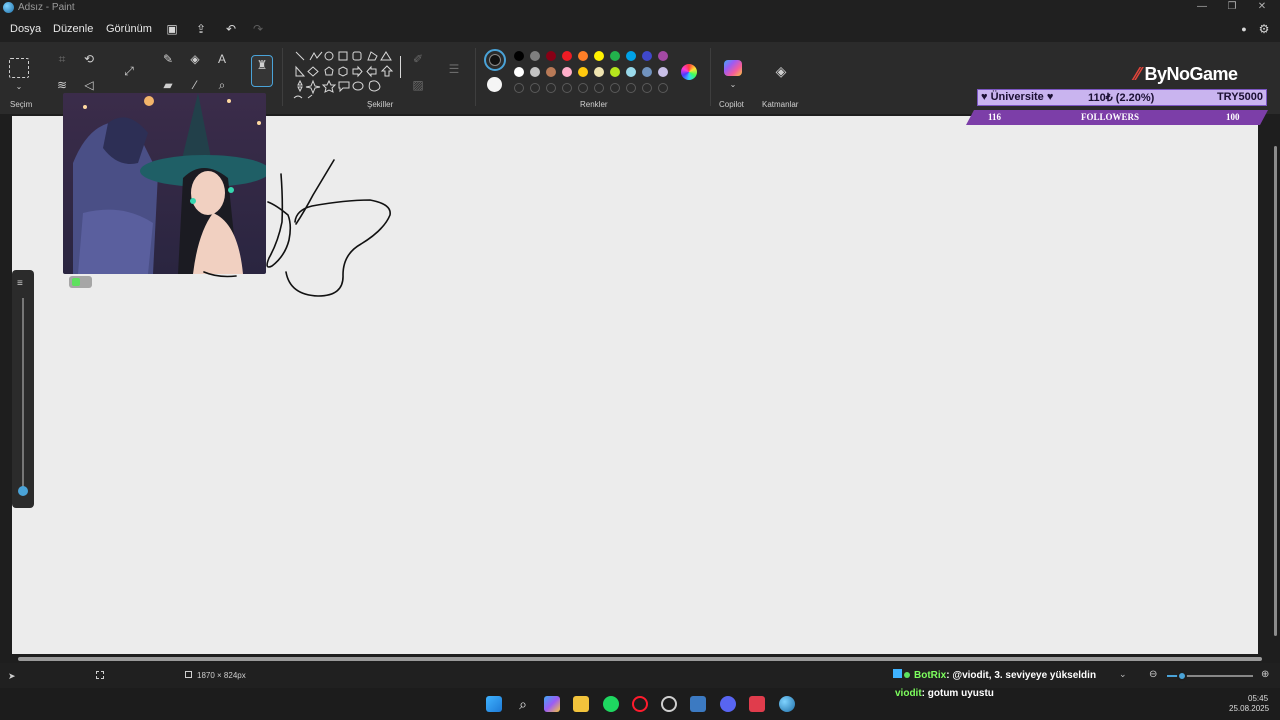  I want to click on bynogame-brand-text: ByNoGame, so click(1191, 74).